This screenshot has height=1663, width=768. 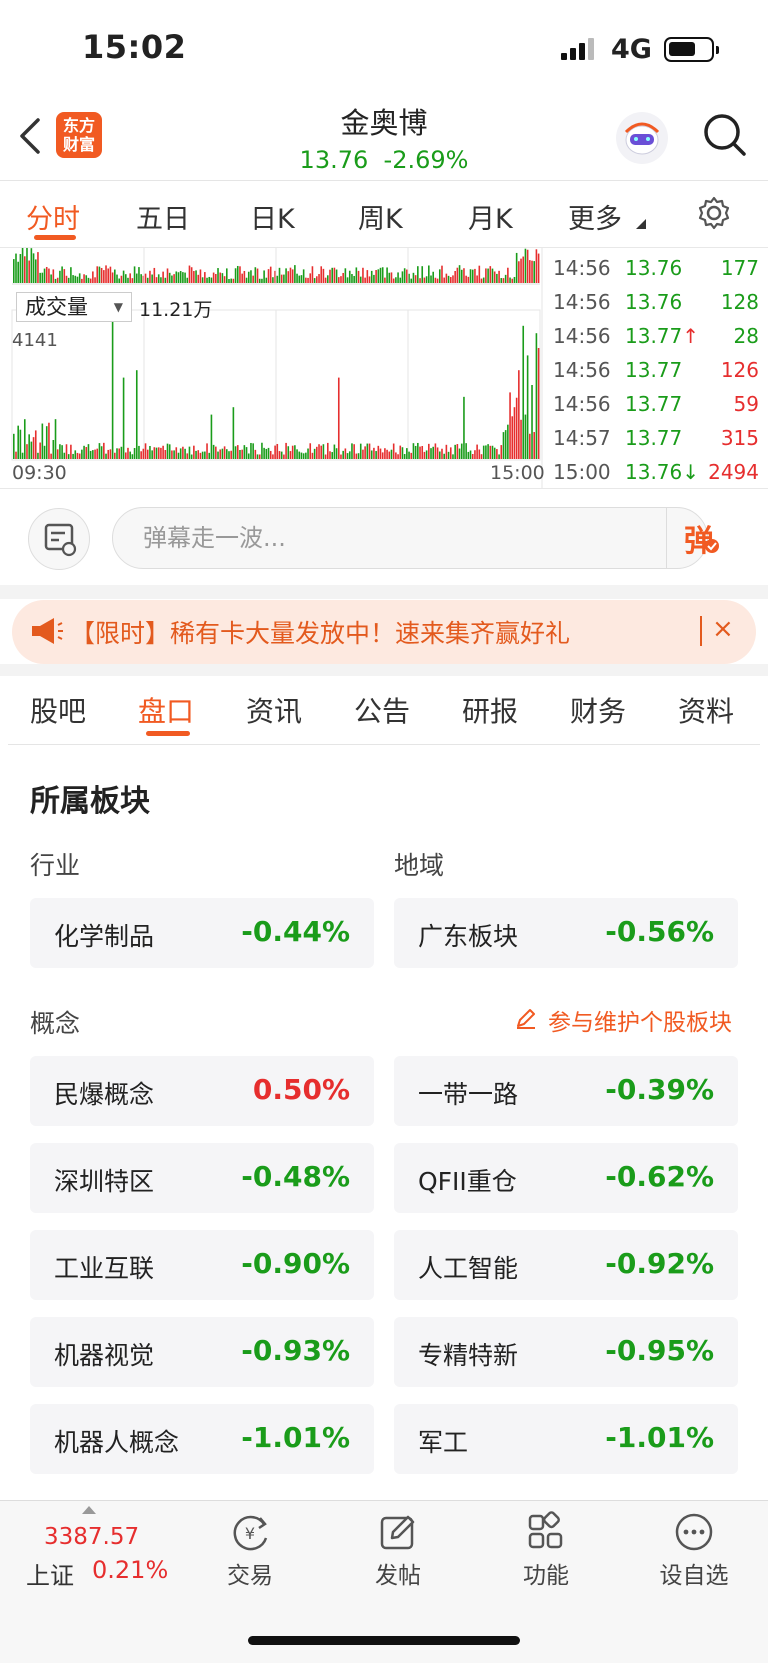 What do you see at coordinates (582, 302) in the screenshot?
I see `tick-time: 14:56` at bounding box center [582, 302].